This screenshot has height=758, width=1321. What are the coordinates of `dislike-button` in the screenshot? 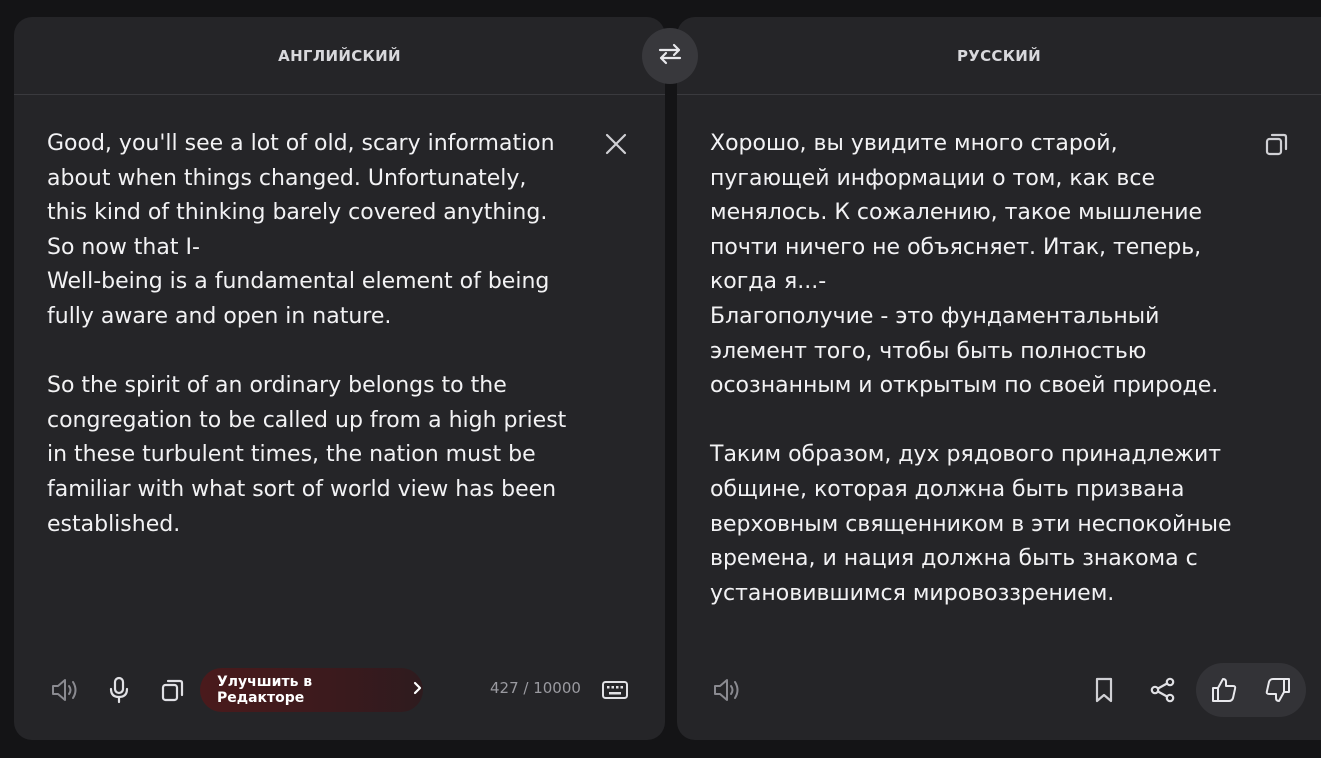 It's located at (1278, 690).